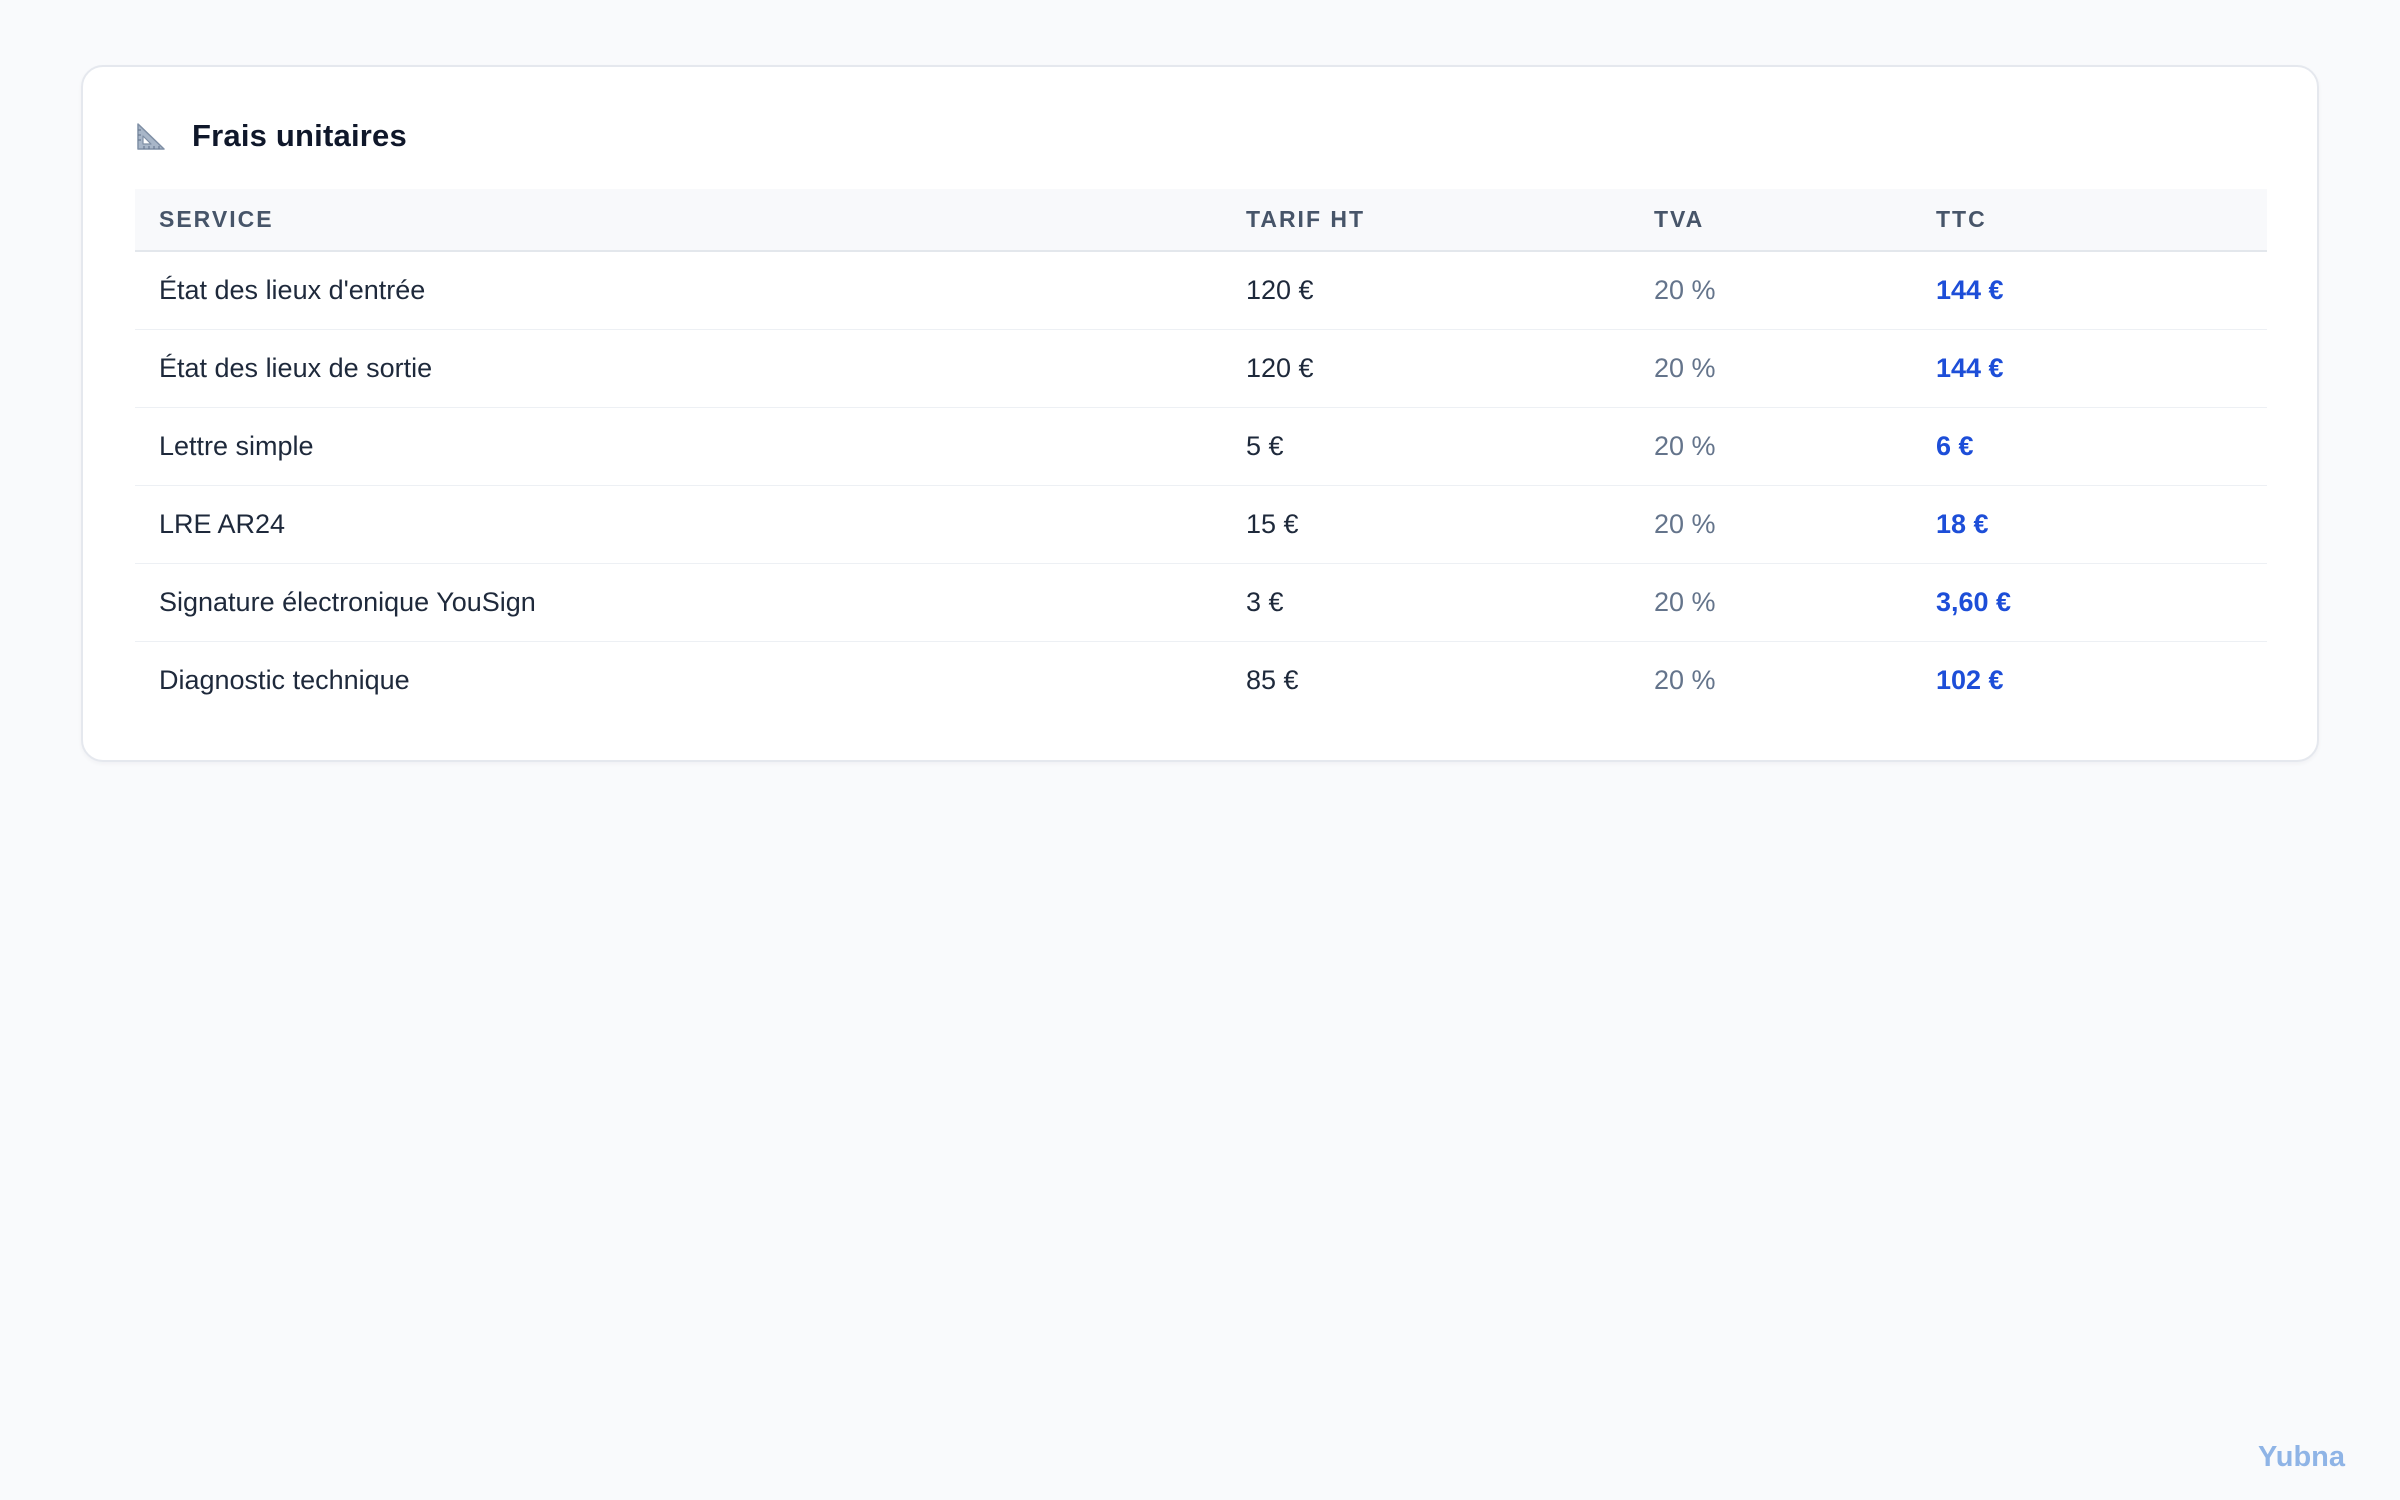 The image size is (2400, 1500). I want to click on table-row: État des lieux d'entrée 120 € 20 % 144 €, so click(1201, 290).